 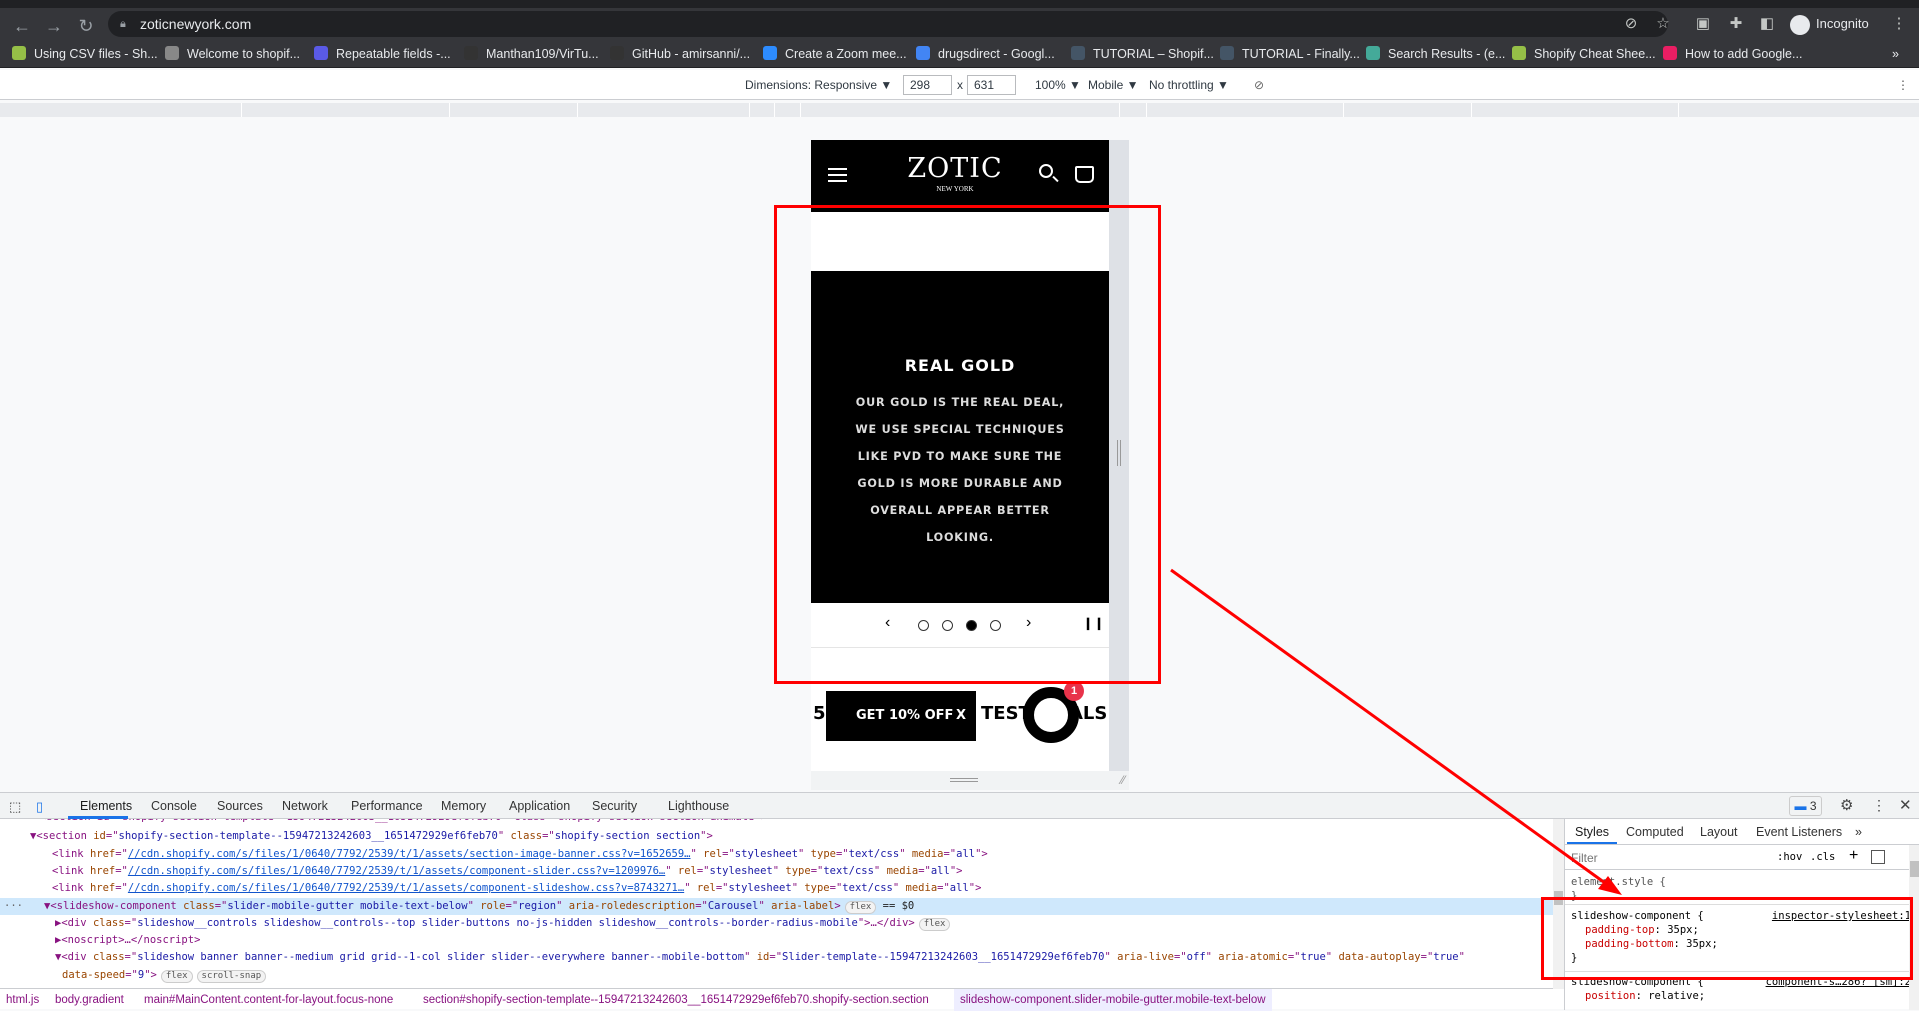 What do you see at coordinates (89, 1000) in the screenshot?
I see `breadcrumb-item: body.gradient` at bounding box center [89, 1000].